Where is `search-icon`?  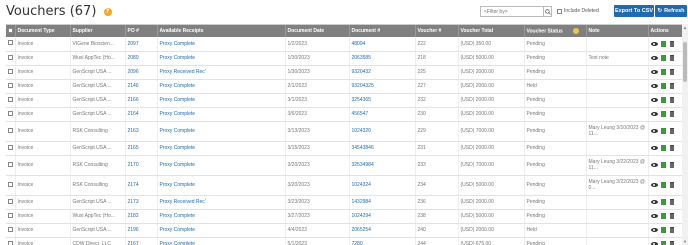
search-icon is located at coordinates (547, 11).